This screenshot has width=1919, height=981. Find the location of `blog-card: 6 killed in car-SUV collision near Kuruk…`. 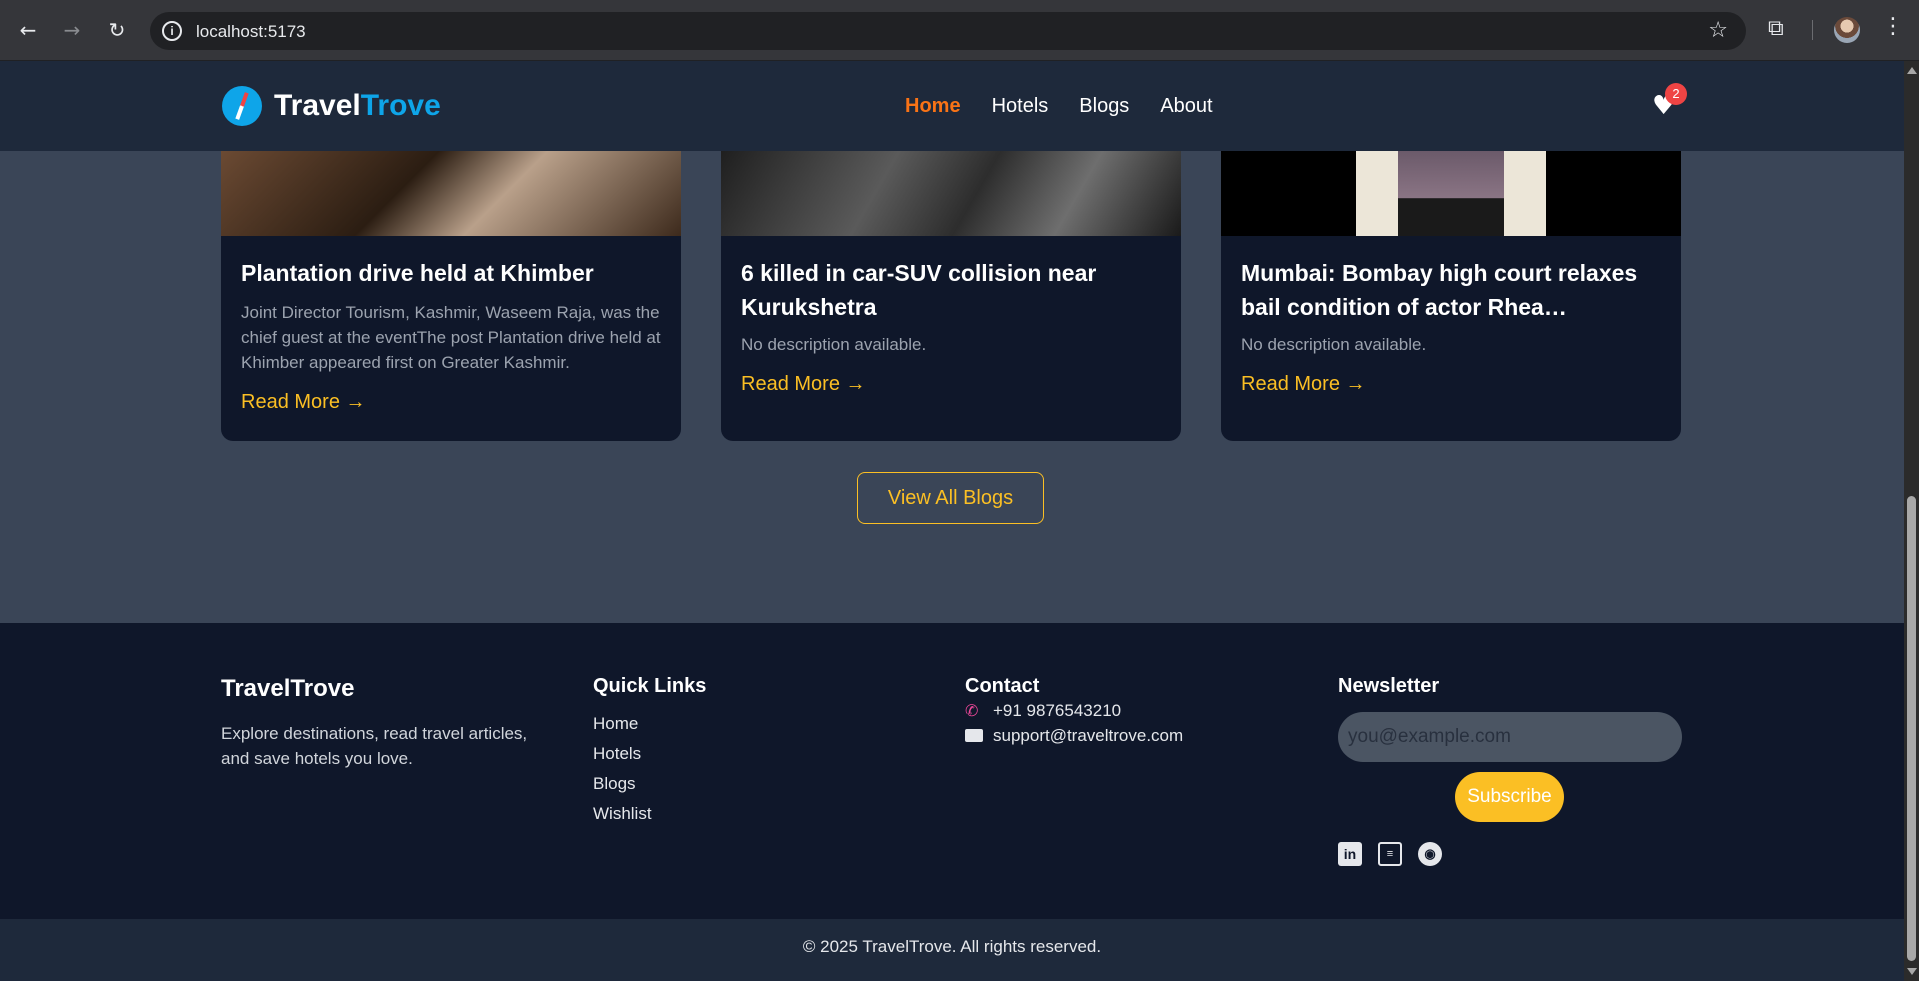

blog-card: 6 killed in car-SUV collision near Kuruk… is located at coordinates (951, 296).